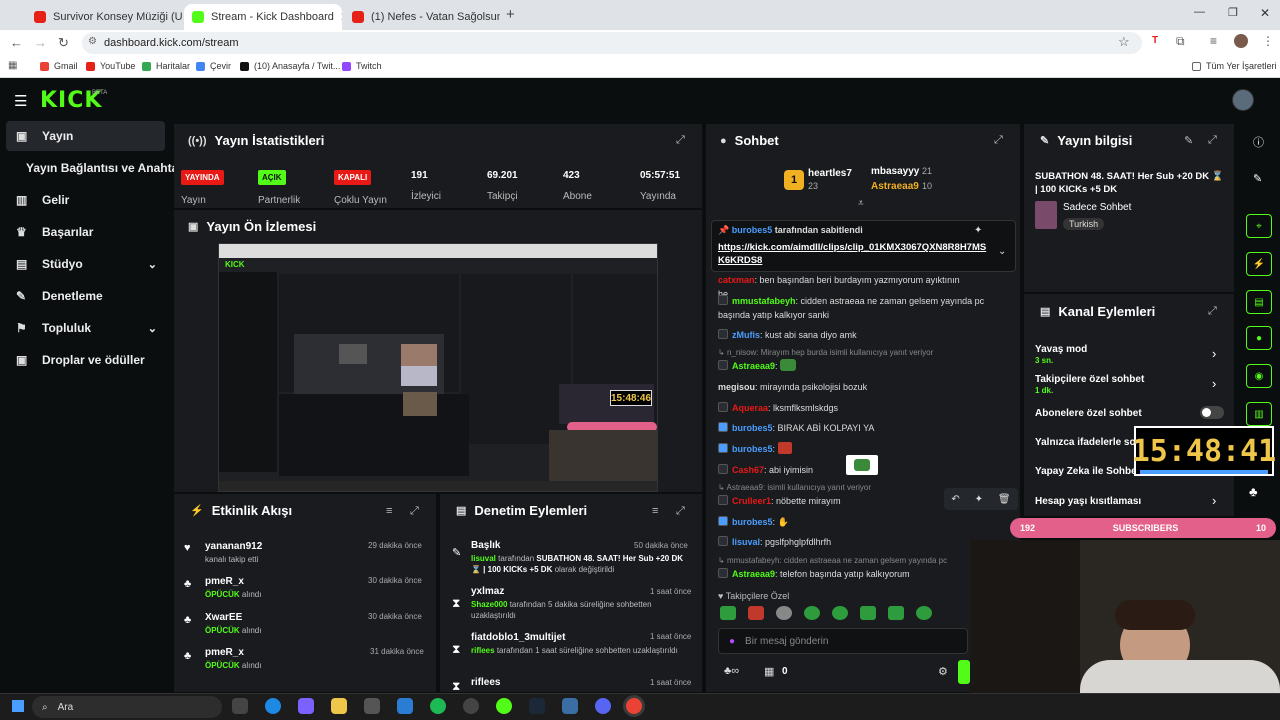 This screenshot has width=1280, height=720. What do you see at coordinates (861, 203) in the screenshot?
I see `collapse-icon: ⩡` at bounding box center [861, 203].